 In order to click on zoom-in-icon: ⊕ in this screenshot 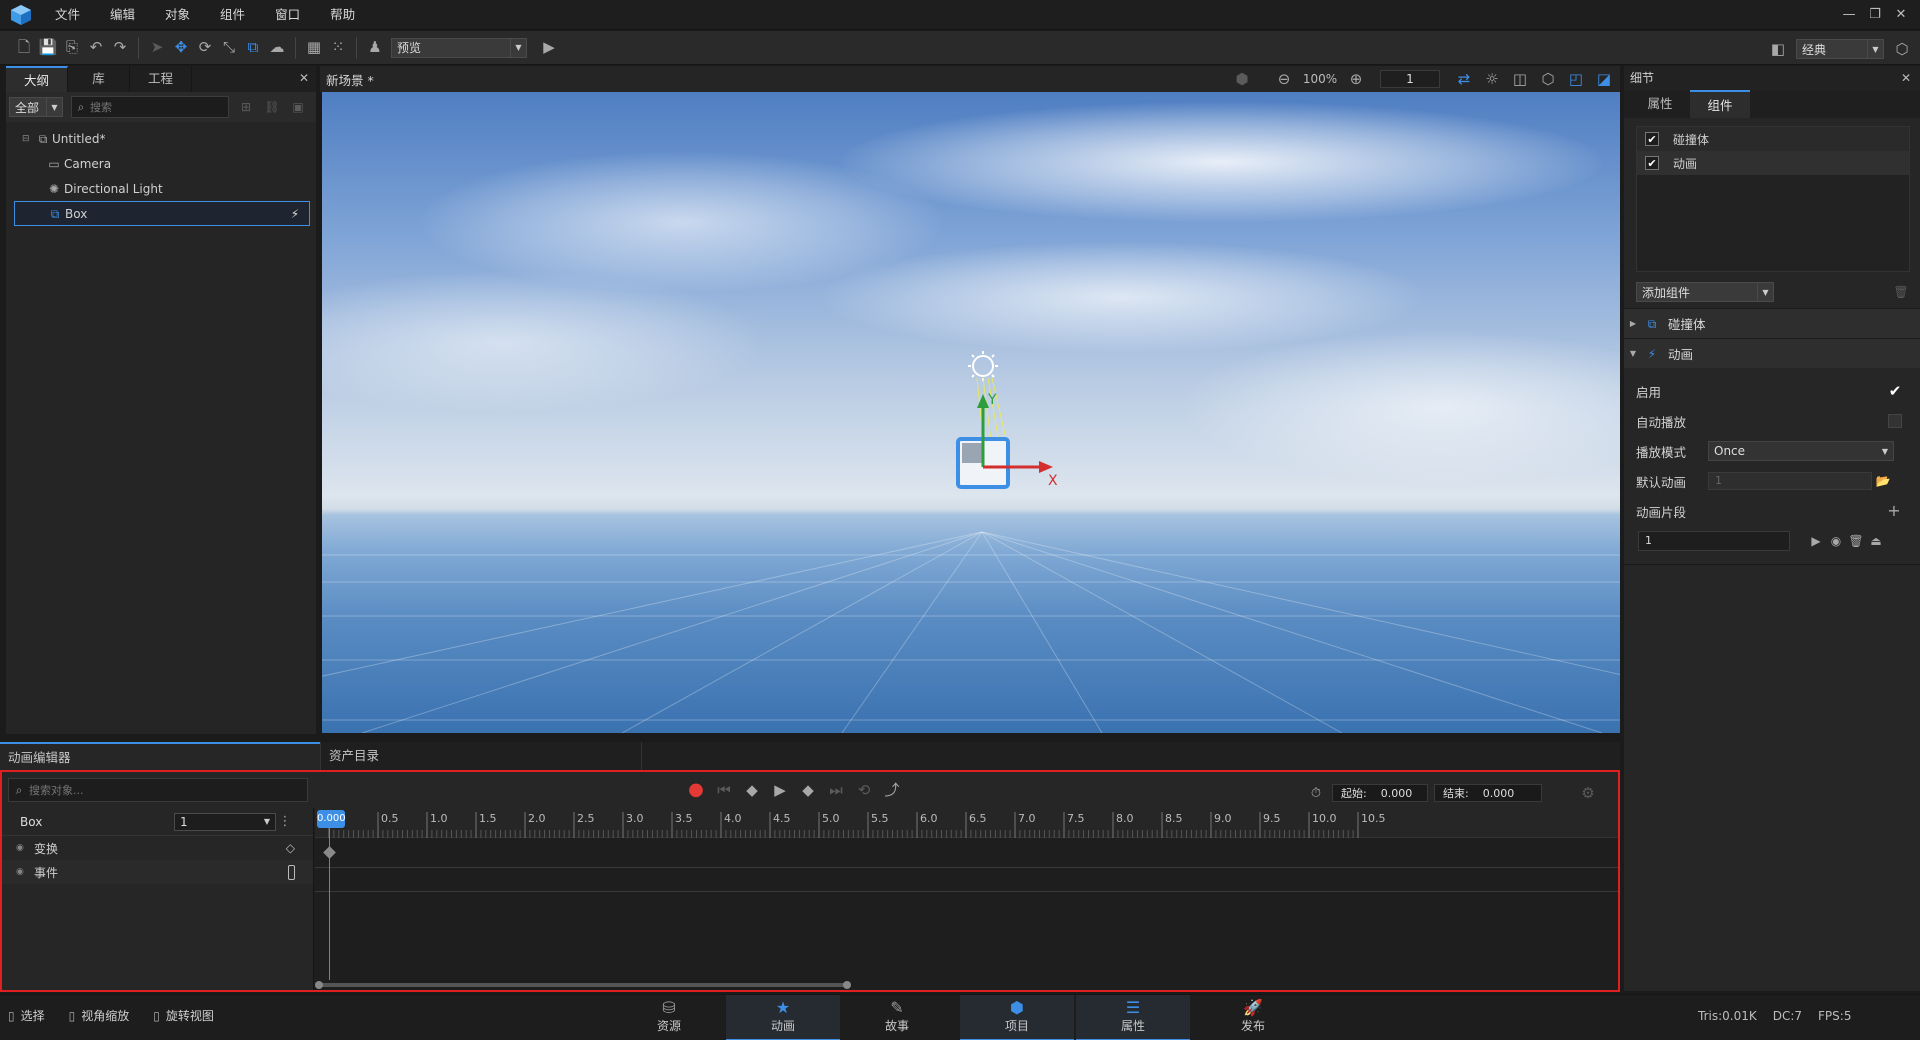, I will do `click(1356, 79)`.